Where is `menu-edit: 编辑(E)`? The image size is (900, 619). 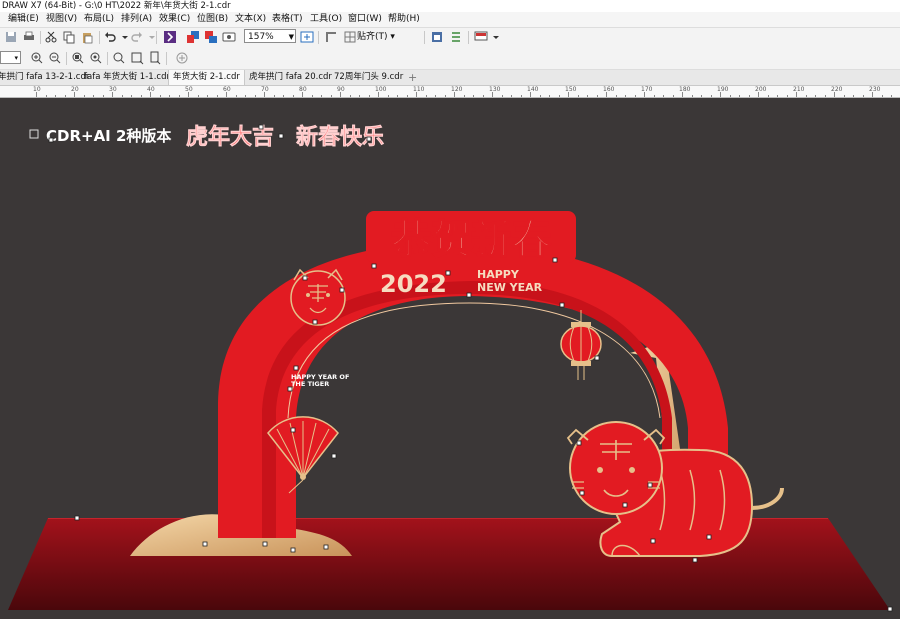 menu-edit: 编辑(E) is located at coordinates (23, 19).